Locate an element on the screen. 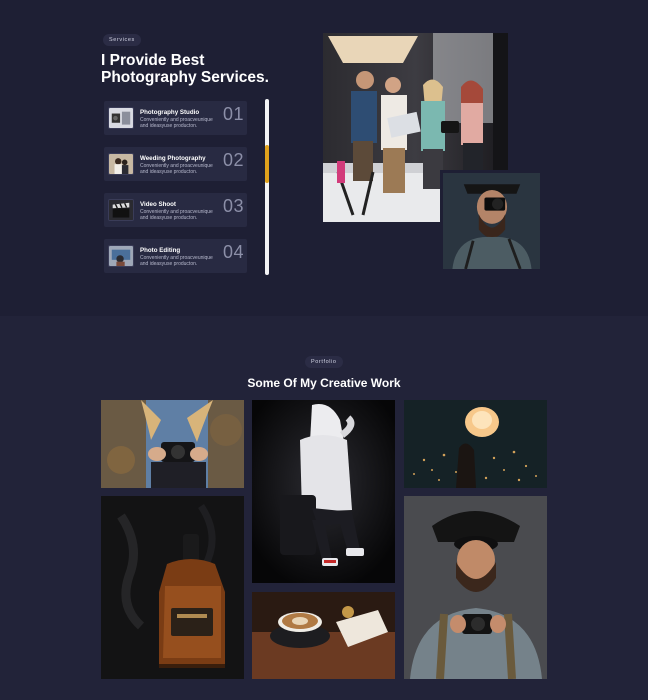 The height and width of the screenshot is (700, 648). portfolio-image-woman-camera is located at coordinates (172, 444).